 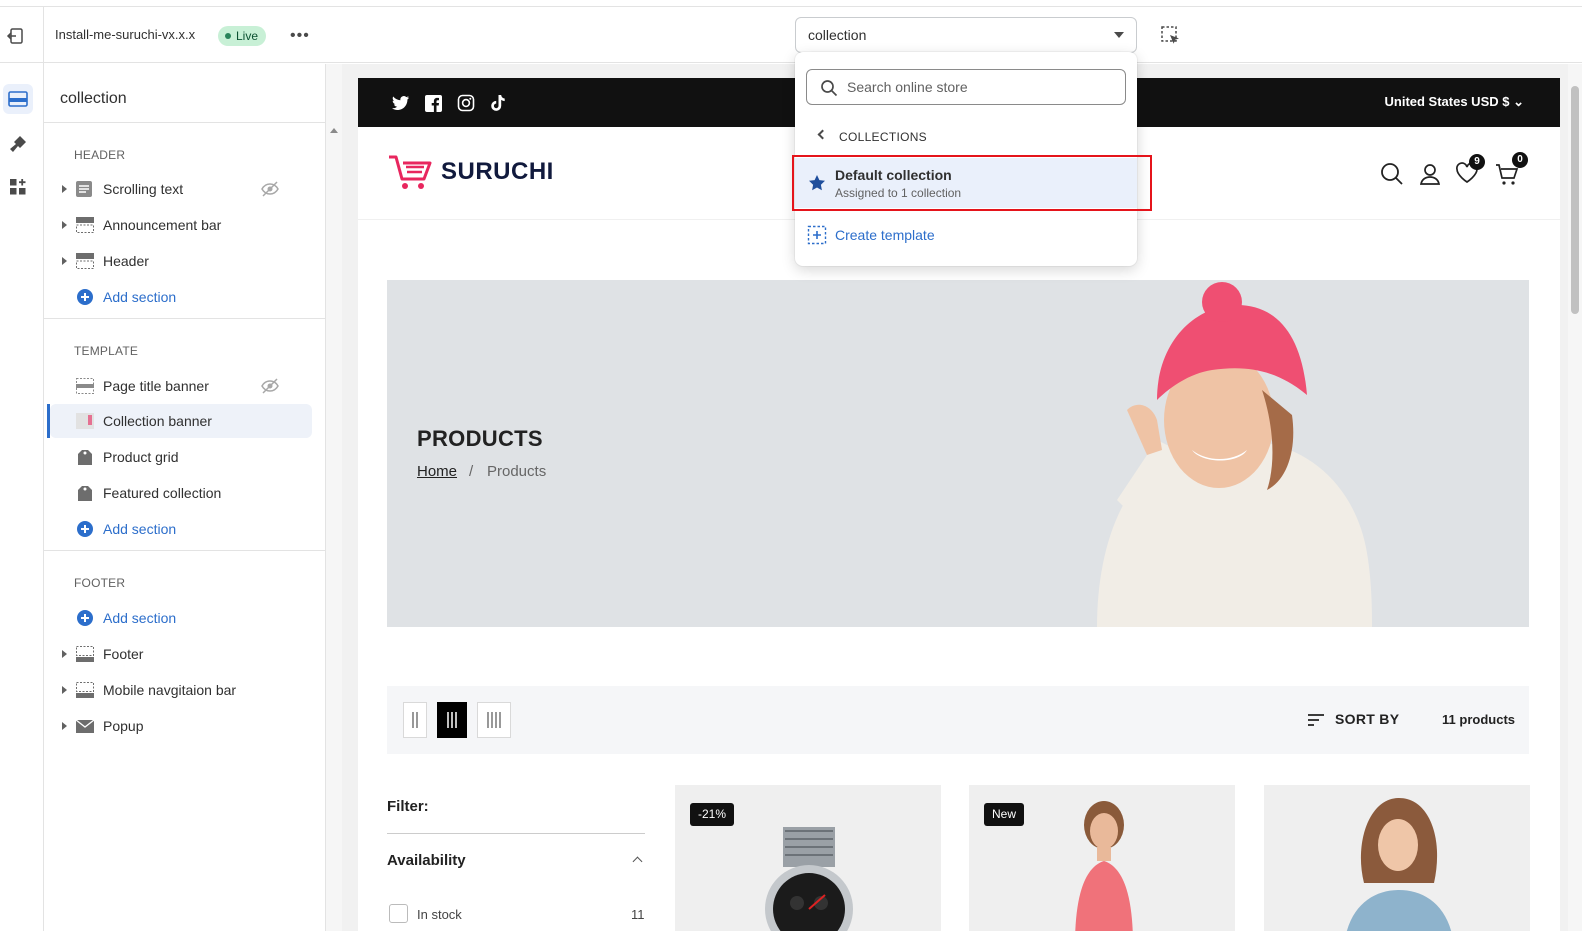 I want to click on sidebar-item-scrolling-text: Scrolling text, so click(x=178, y=189).